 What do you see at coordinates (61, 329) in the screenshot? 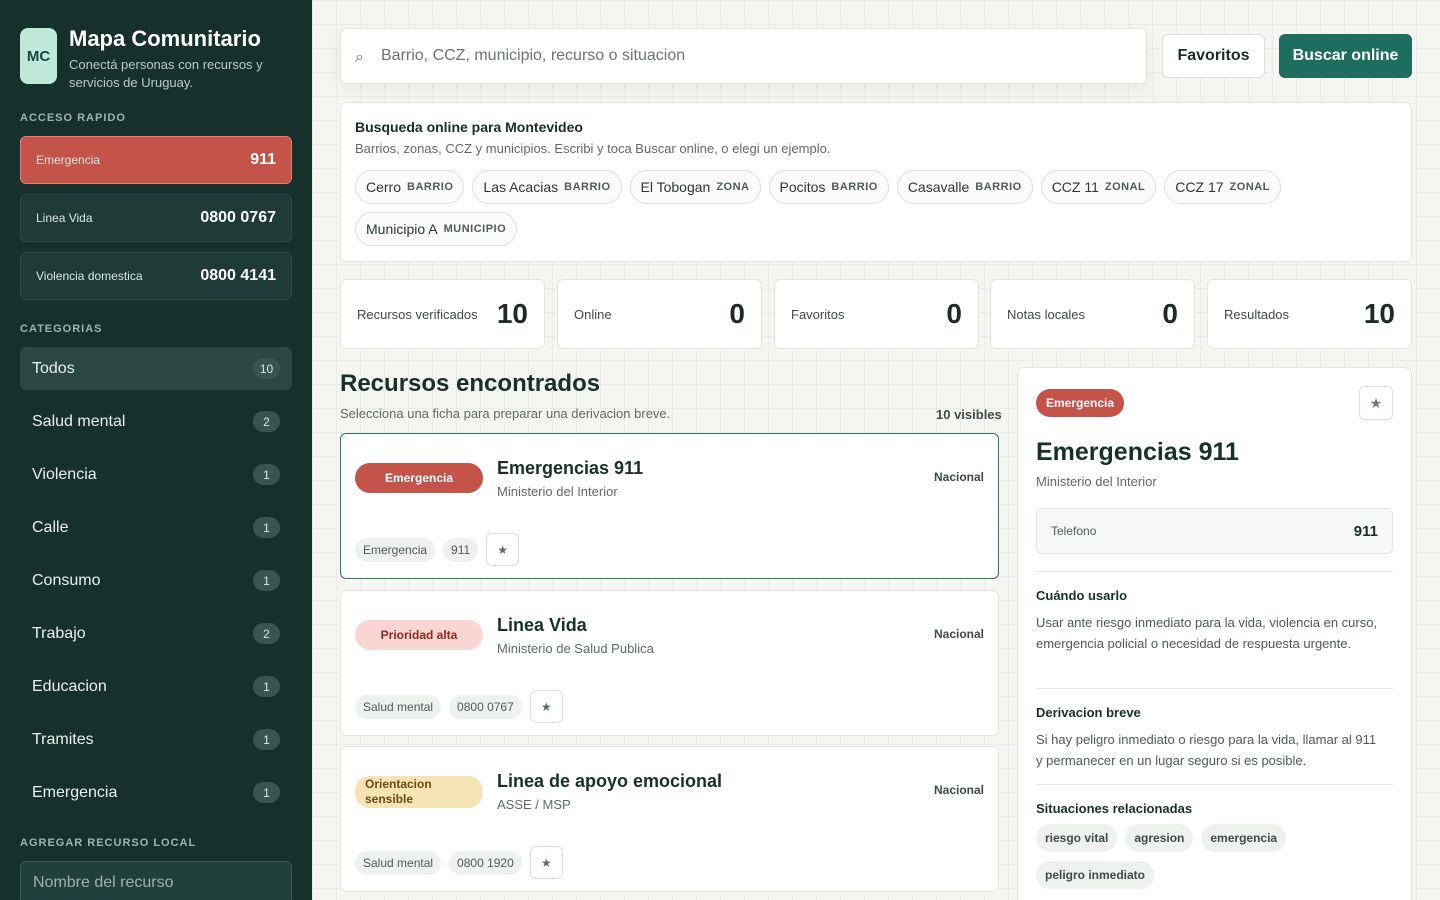
I see `categories-heading: CATEGORIAS` at bounding box center [61, 329].